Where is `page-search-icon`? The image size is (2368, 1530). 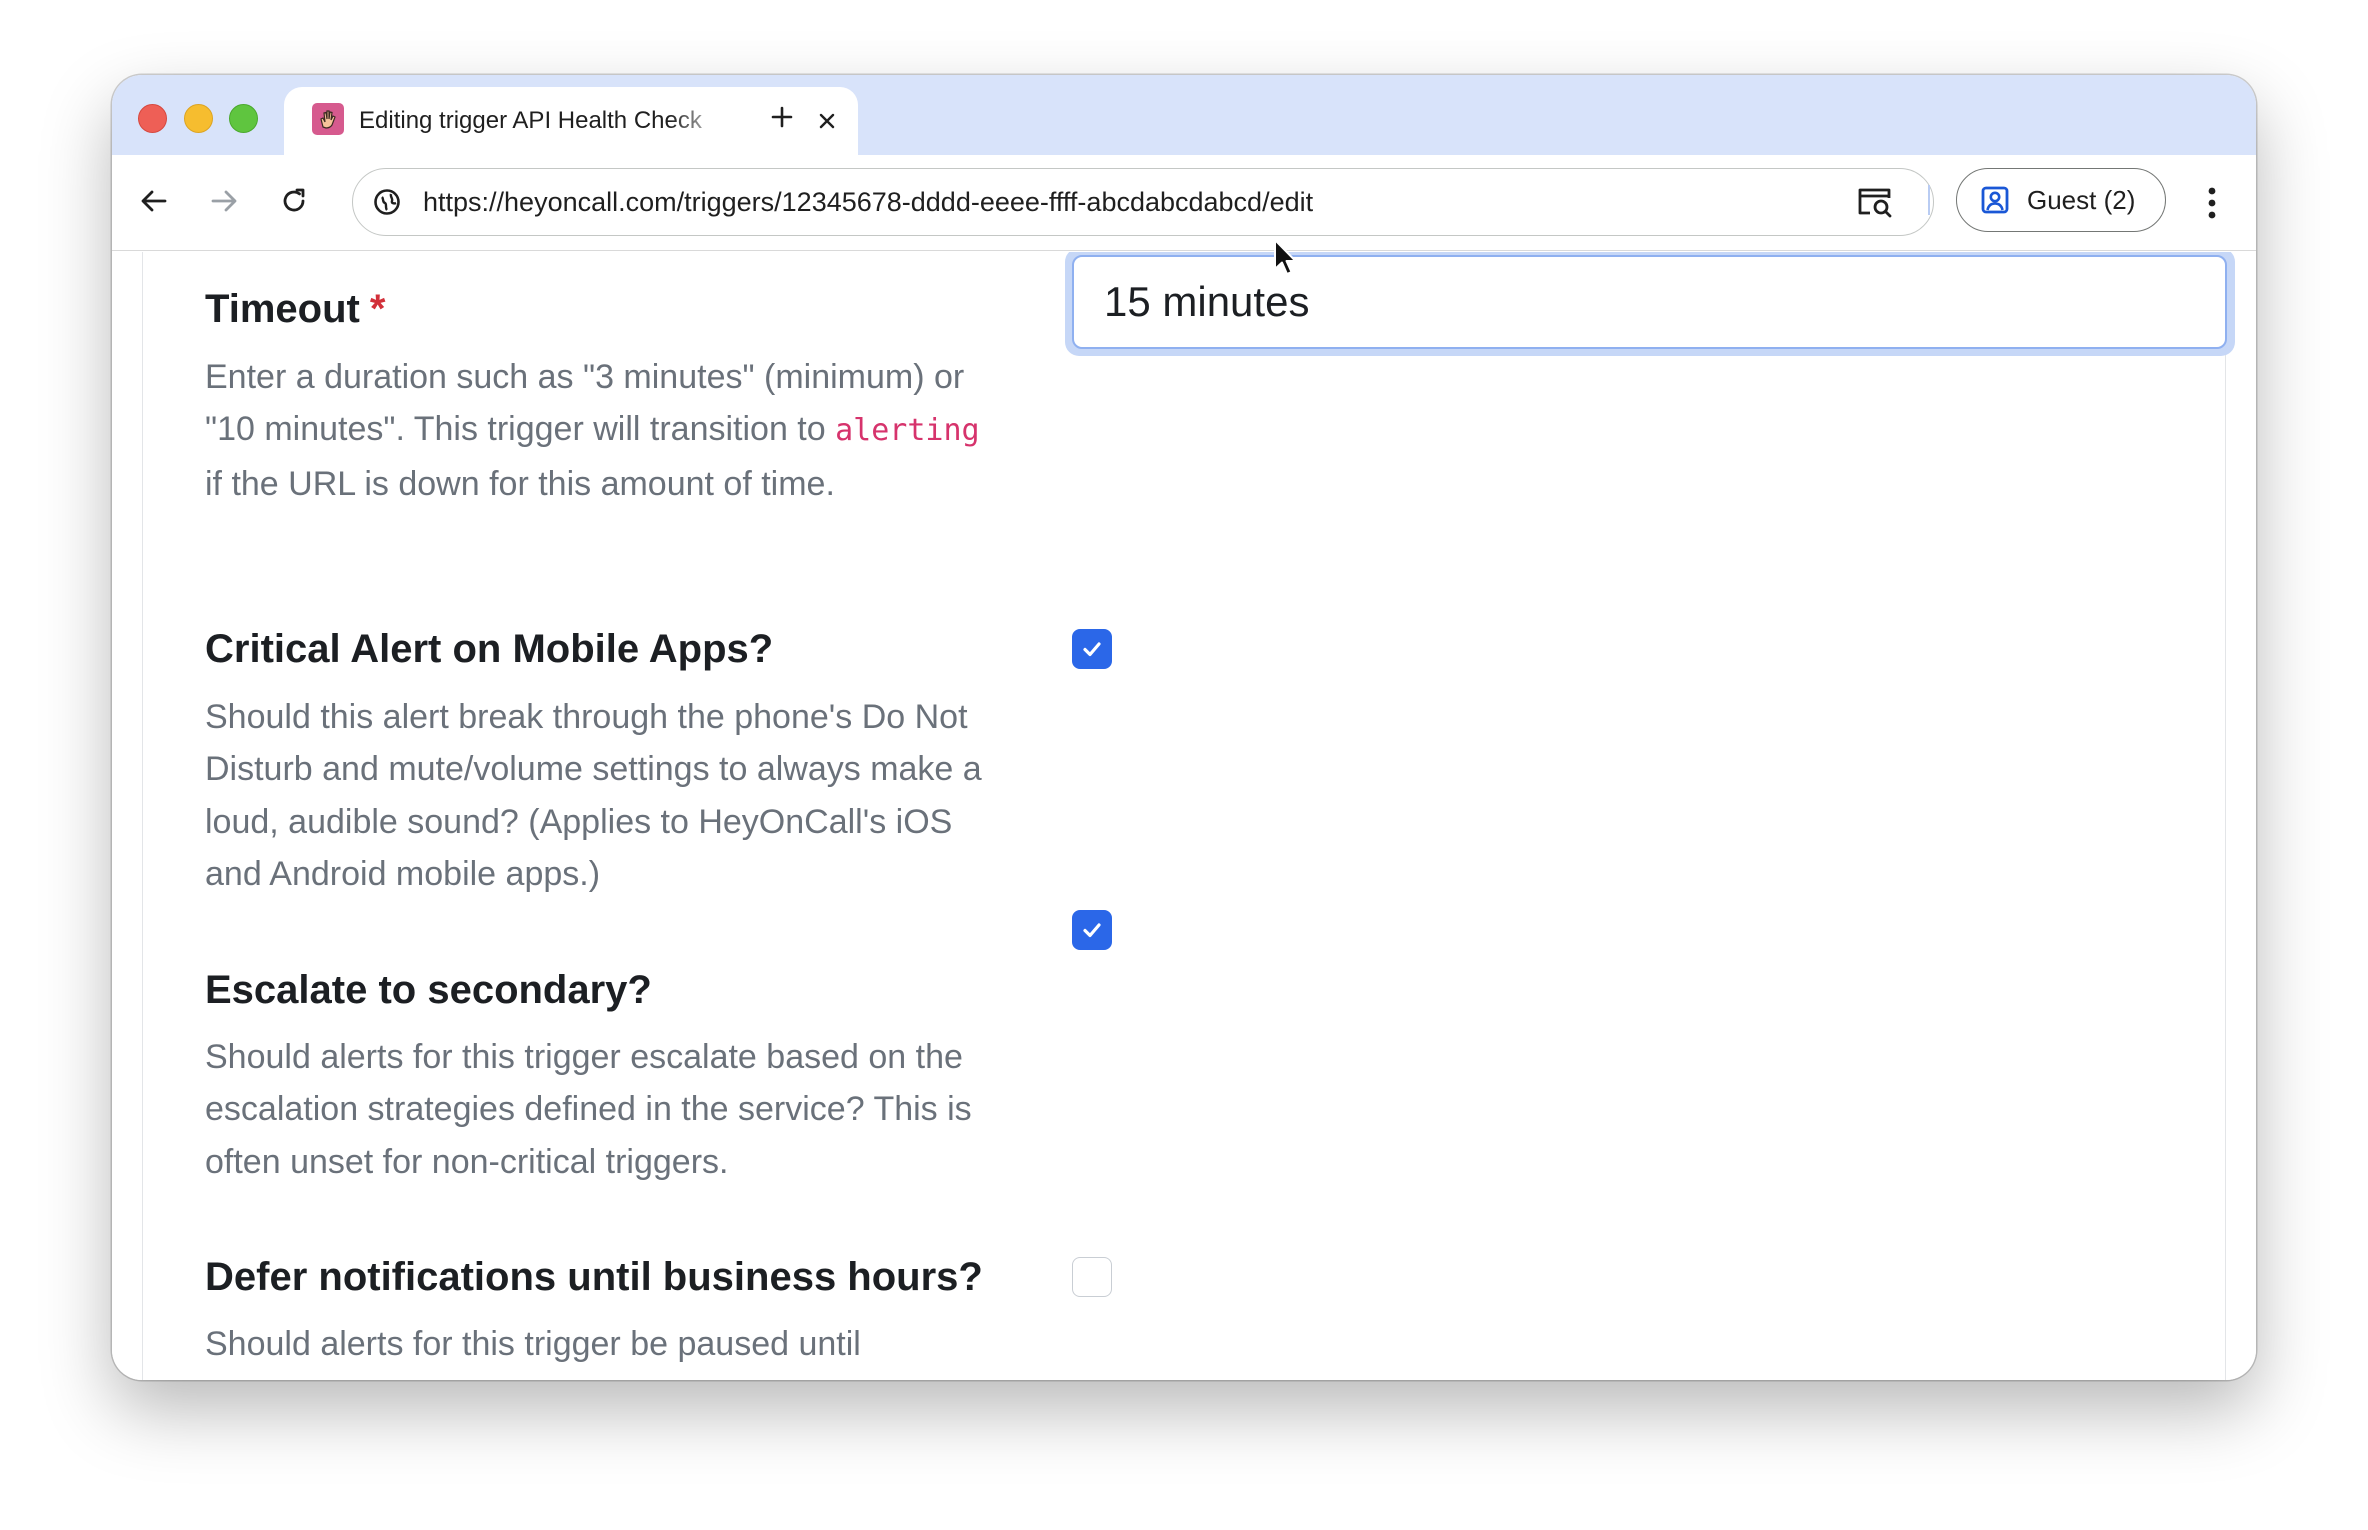
page-search-icon is located at coordinates (1875, 202).